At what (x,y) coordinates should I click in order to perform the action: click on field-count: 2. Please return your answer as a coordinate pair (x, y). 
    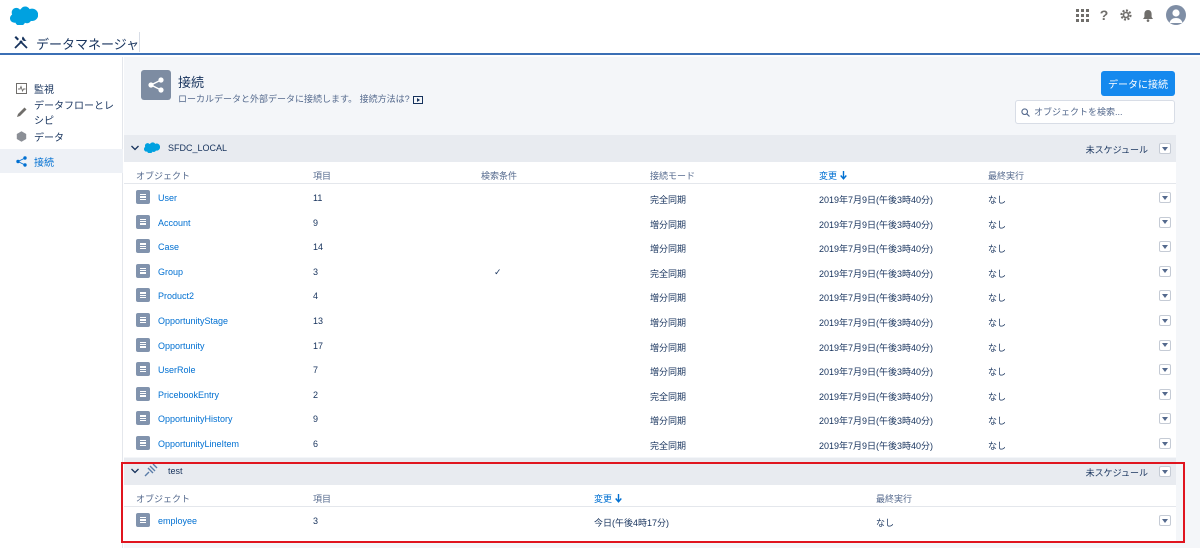
    Looking at the image, I should click on (316, 394).